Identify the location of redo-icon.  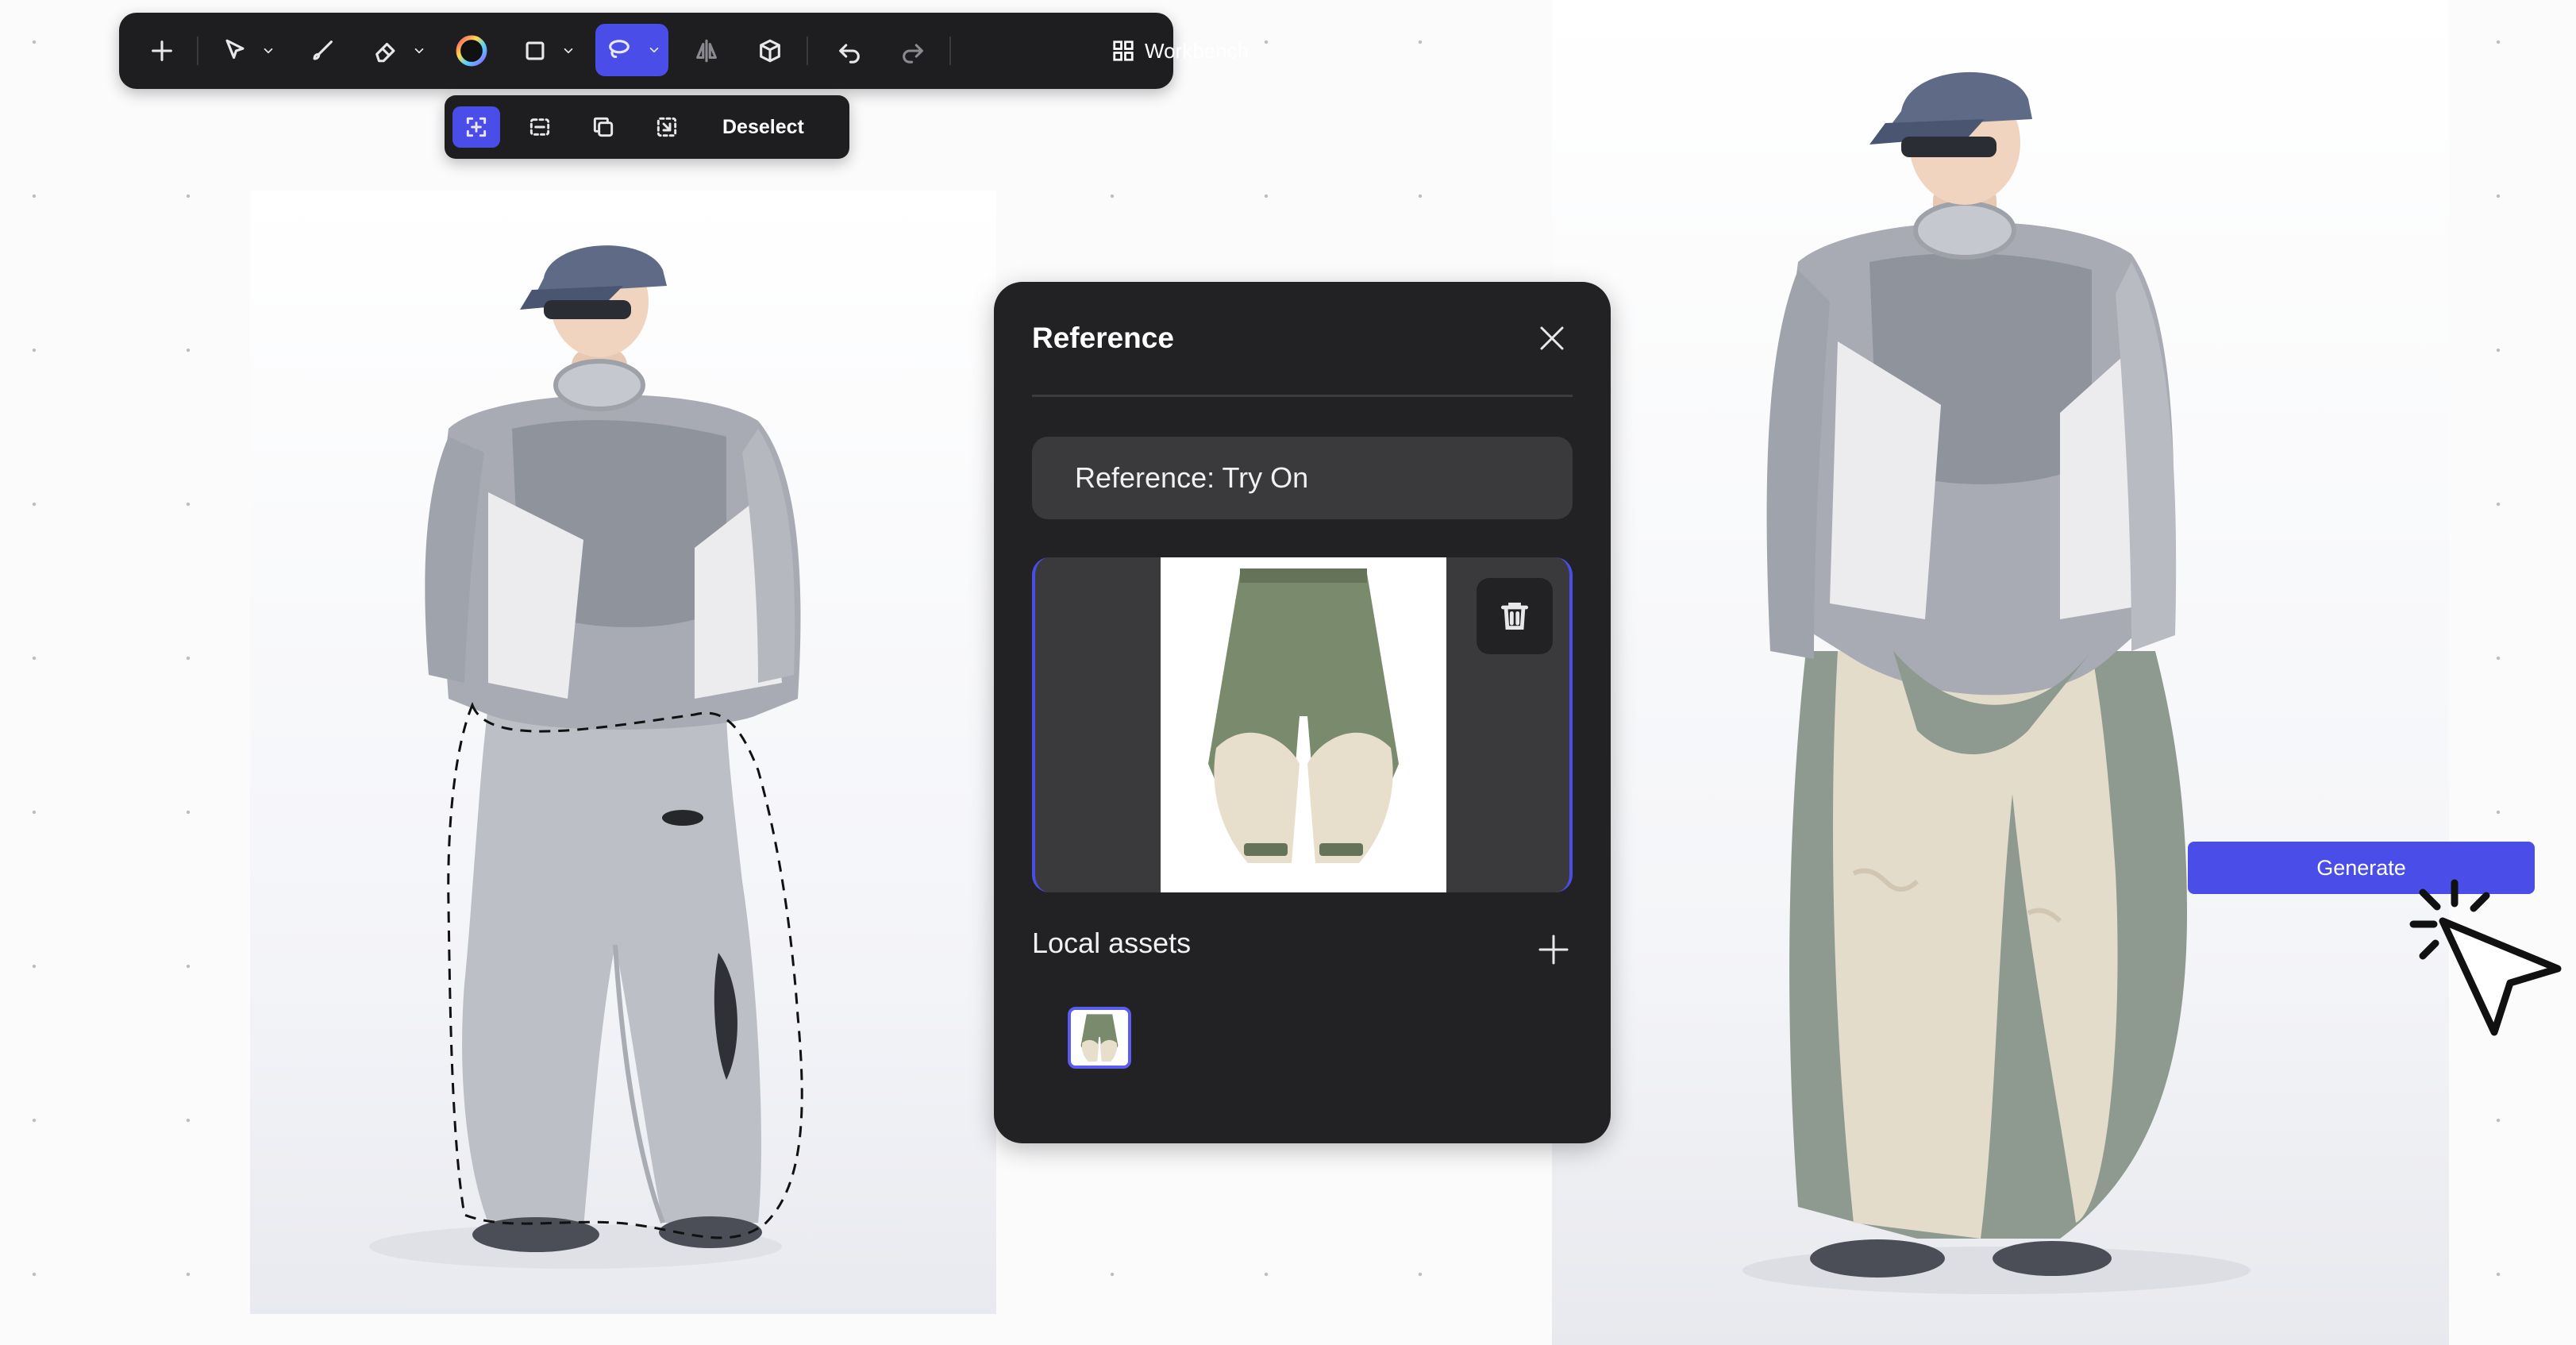
(913, 51).